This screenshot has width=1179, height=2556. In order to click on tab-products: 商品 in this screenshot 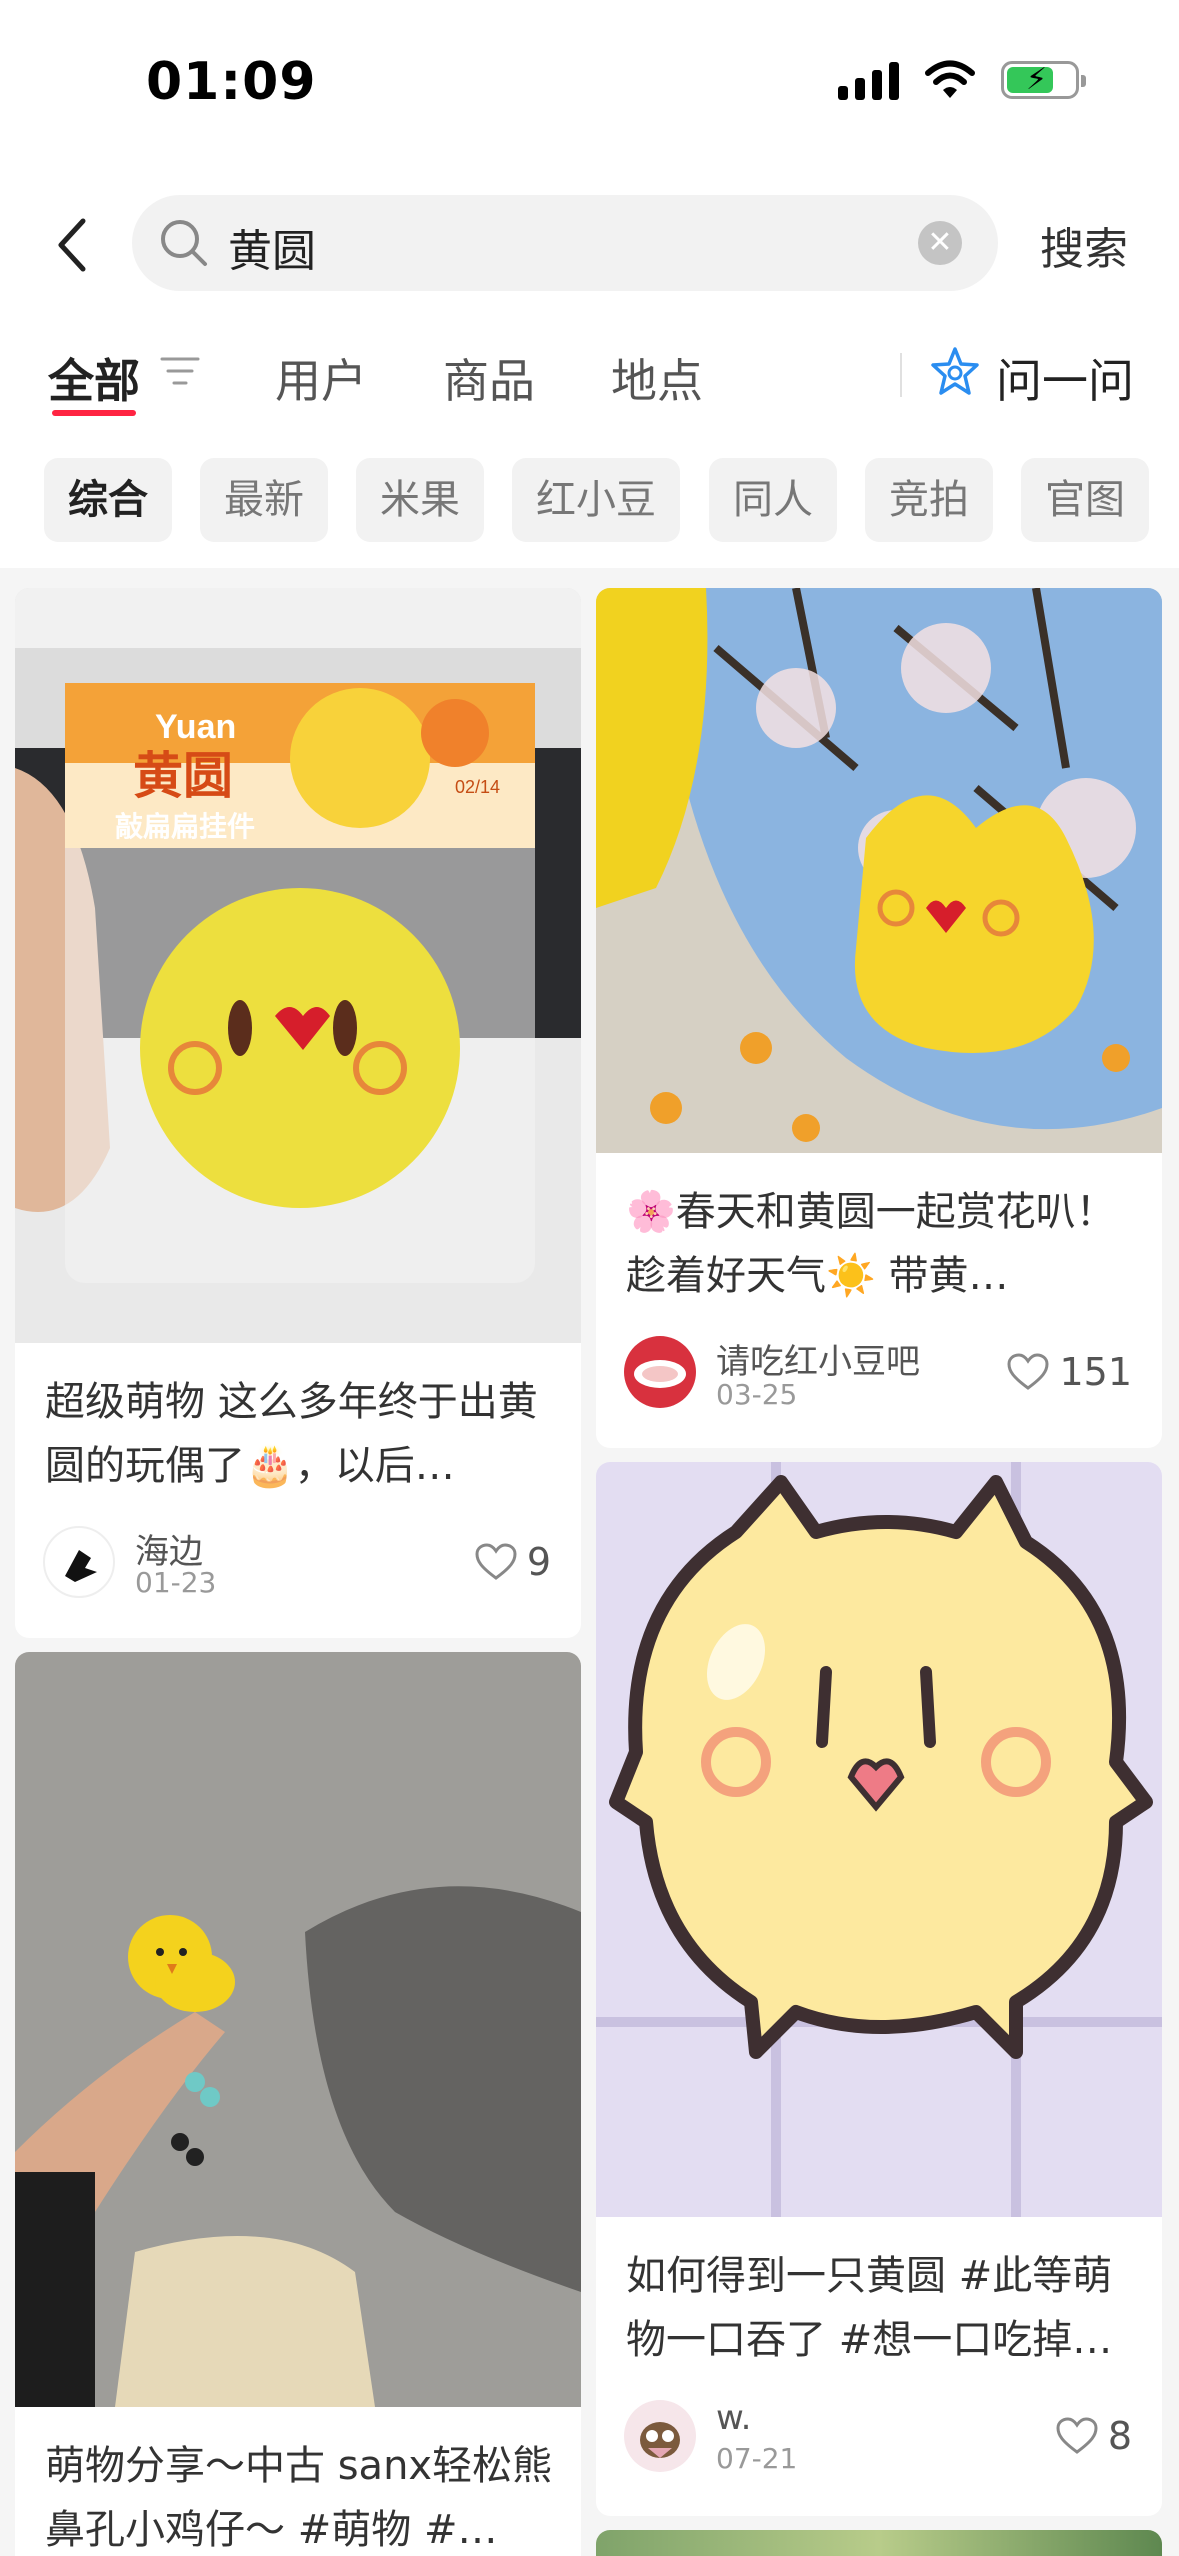, I will do `click(489, 378)`.